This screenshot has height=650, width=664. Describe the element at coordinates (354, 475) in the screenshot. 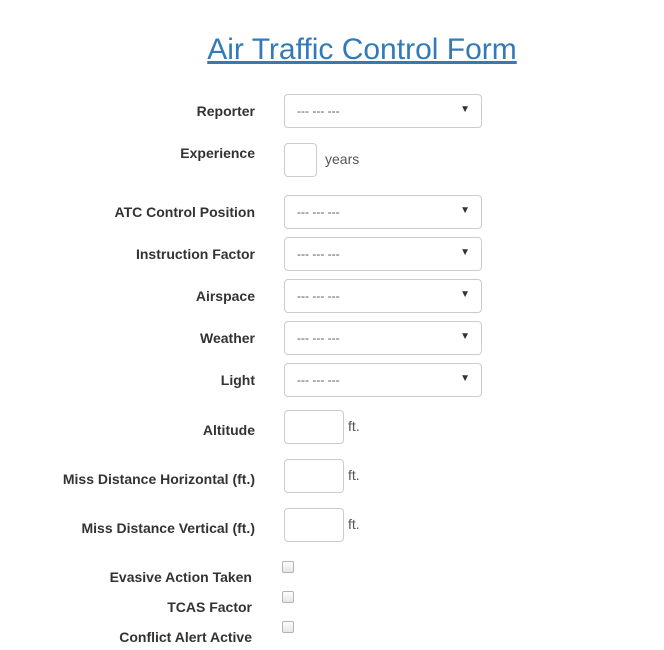

I see `miss-distance-horizontal-unit: ft.` at that location.